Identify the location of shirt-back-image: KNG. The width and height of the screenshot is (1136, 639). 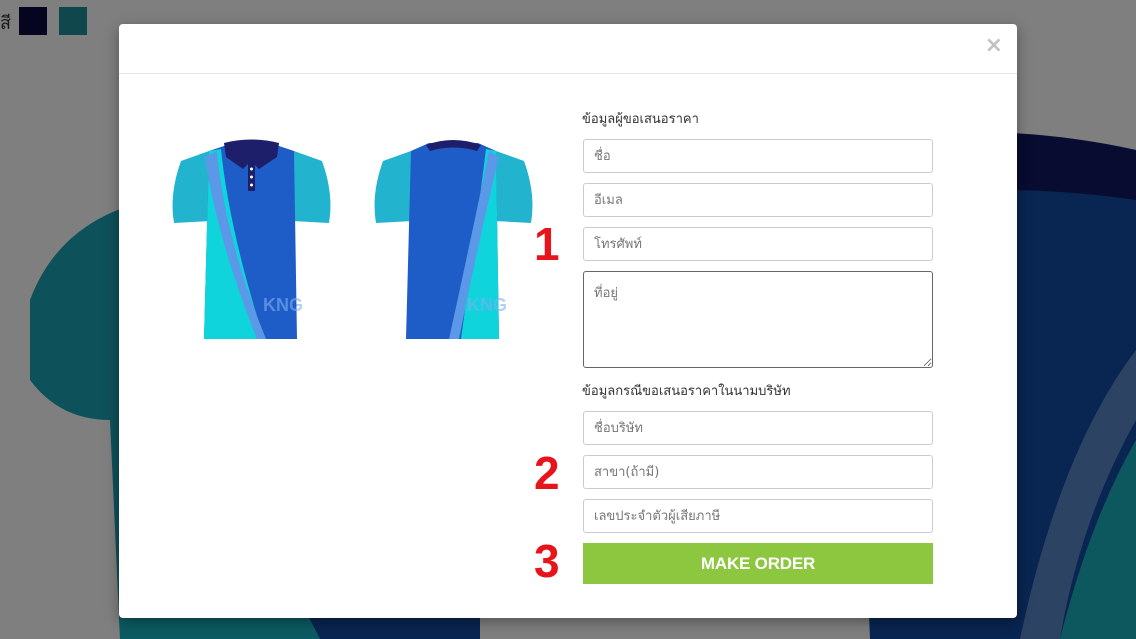
(453, 239).